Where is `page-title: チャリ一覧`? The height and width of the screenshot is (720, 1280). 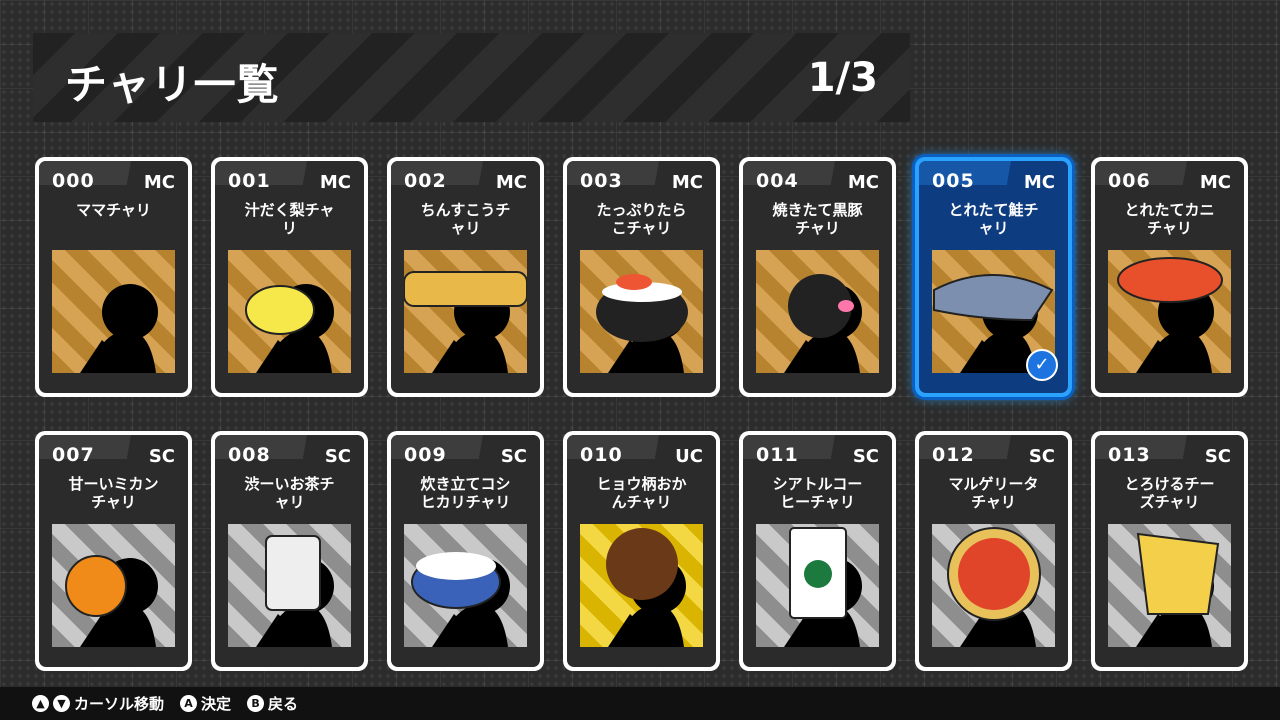 page-title: チャリ一覧 is located at coordinates (172, 84).